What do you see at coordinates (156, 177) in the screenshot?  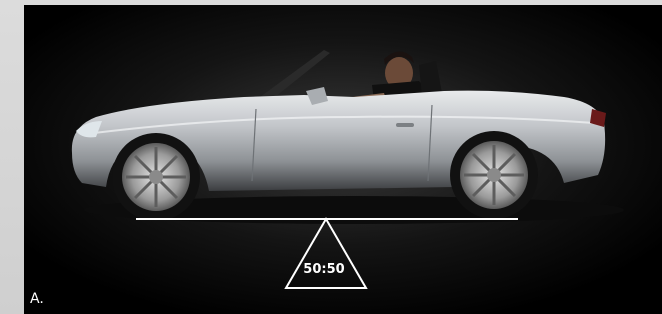 I see `front-wheel` at bounding box center [156, 177].